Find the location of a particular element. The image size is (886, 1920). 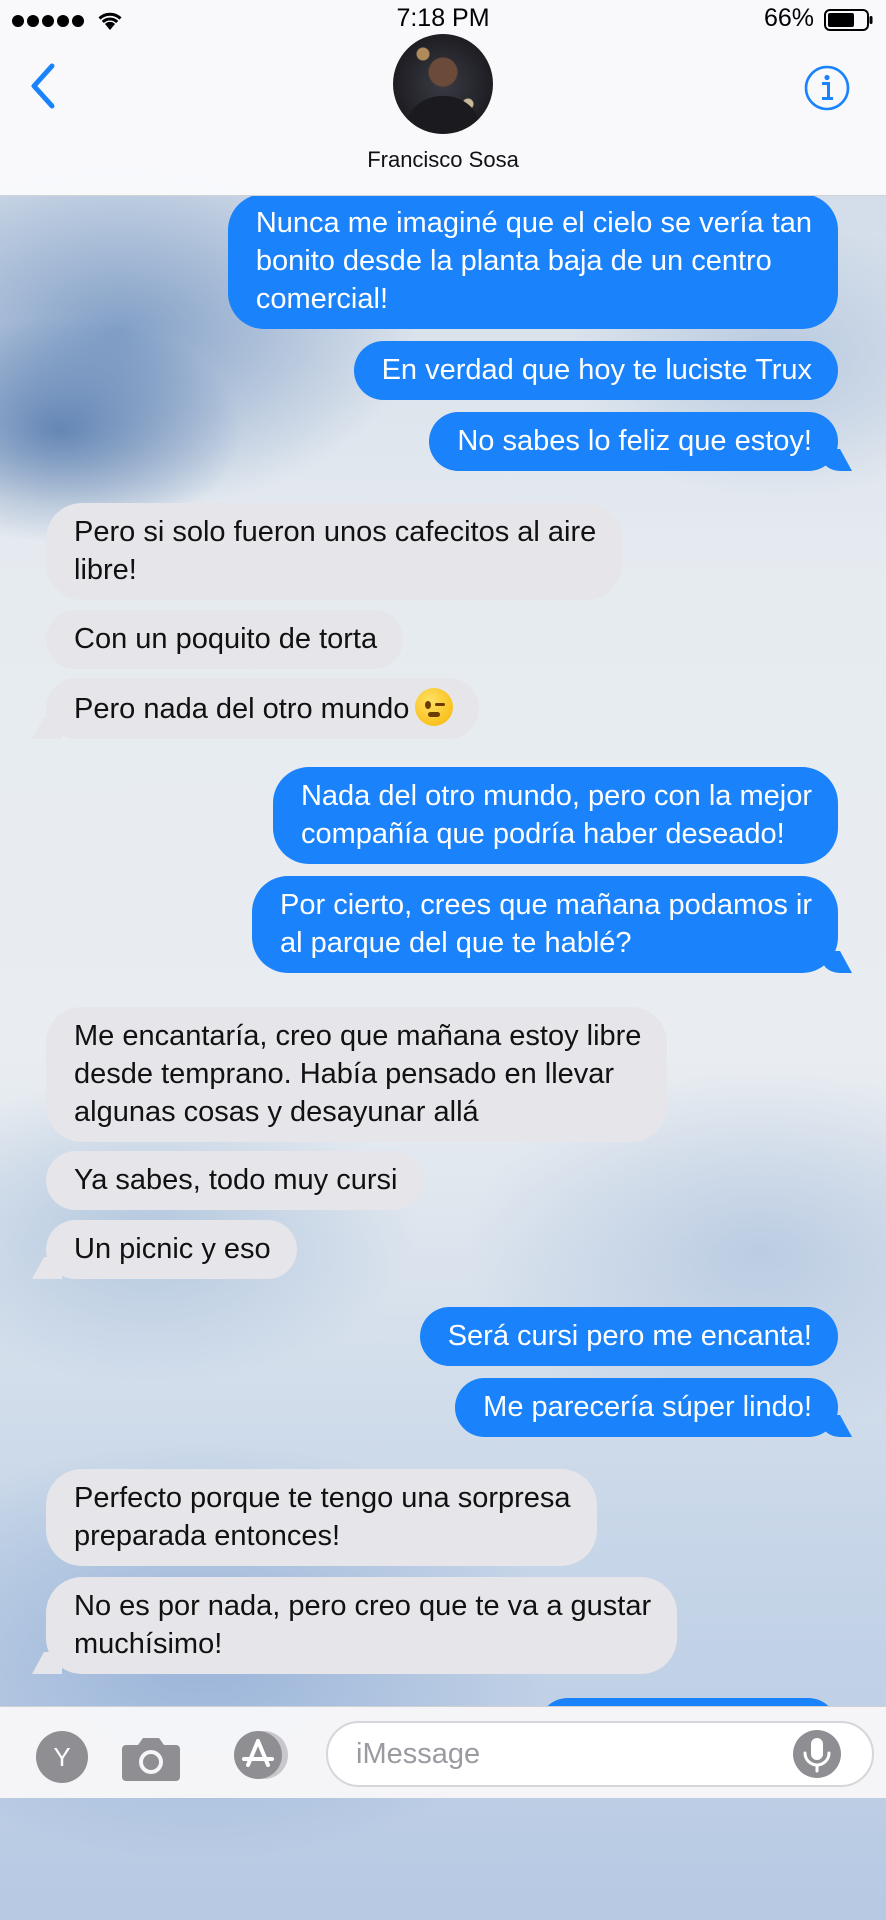

battery-percentage: 66% is located at coordinates (788, 18).